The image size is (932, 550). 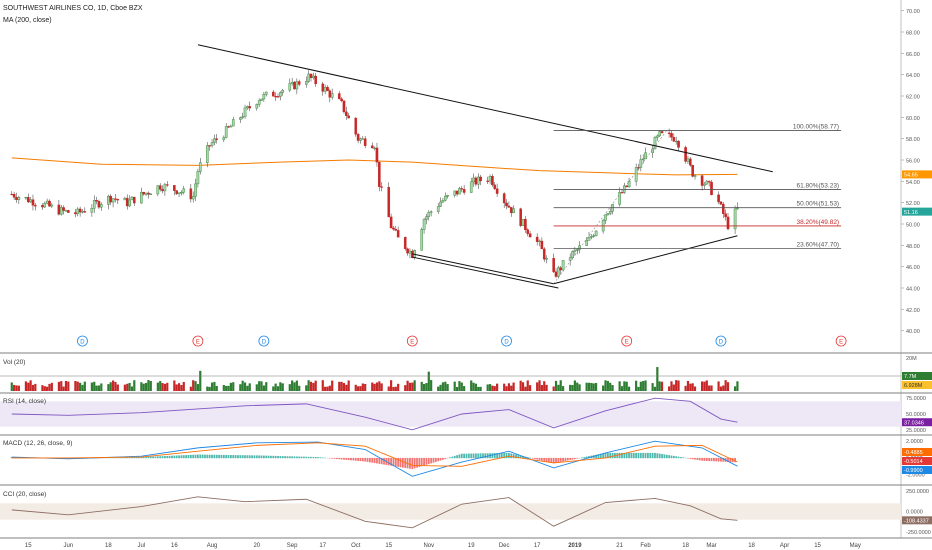 What do you see at coordinates (388, 546) in the screenshot?
I see `time-axis-label: 15` at bounding box center [388, 546].